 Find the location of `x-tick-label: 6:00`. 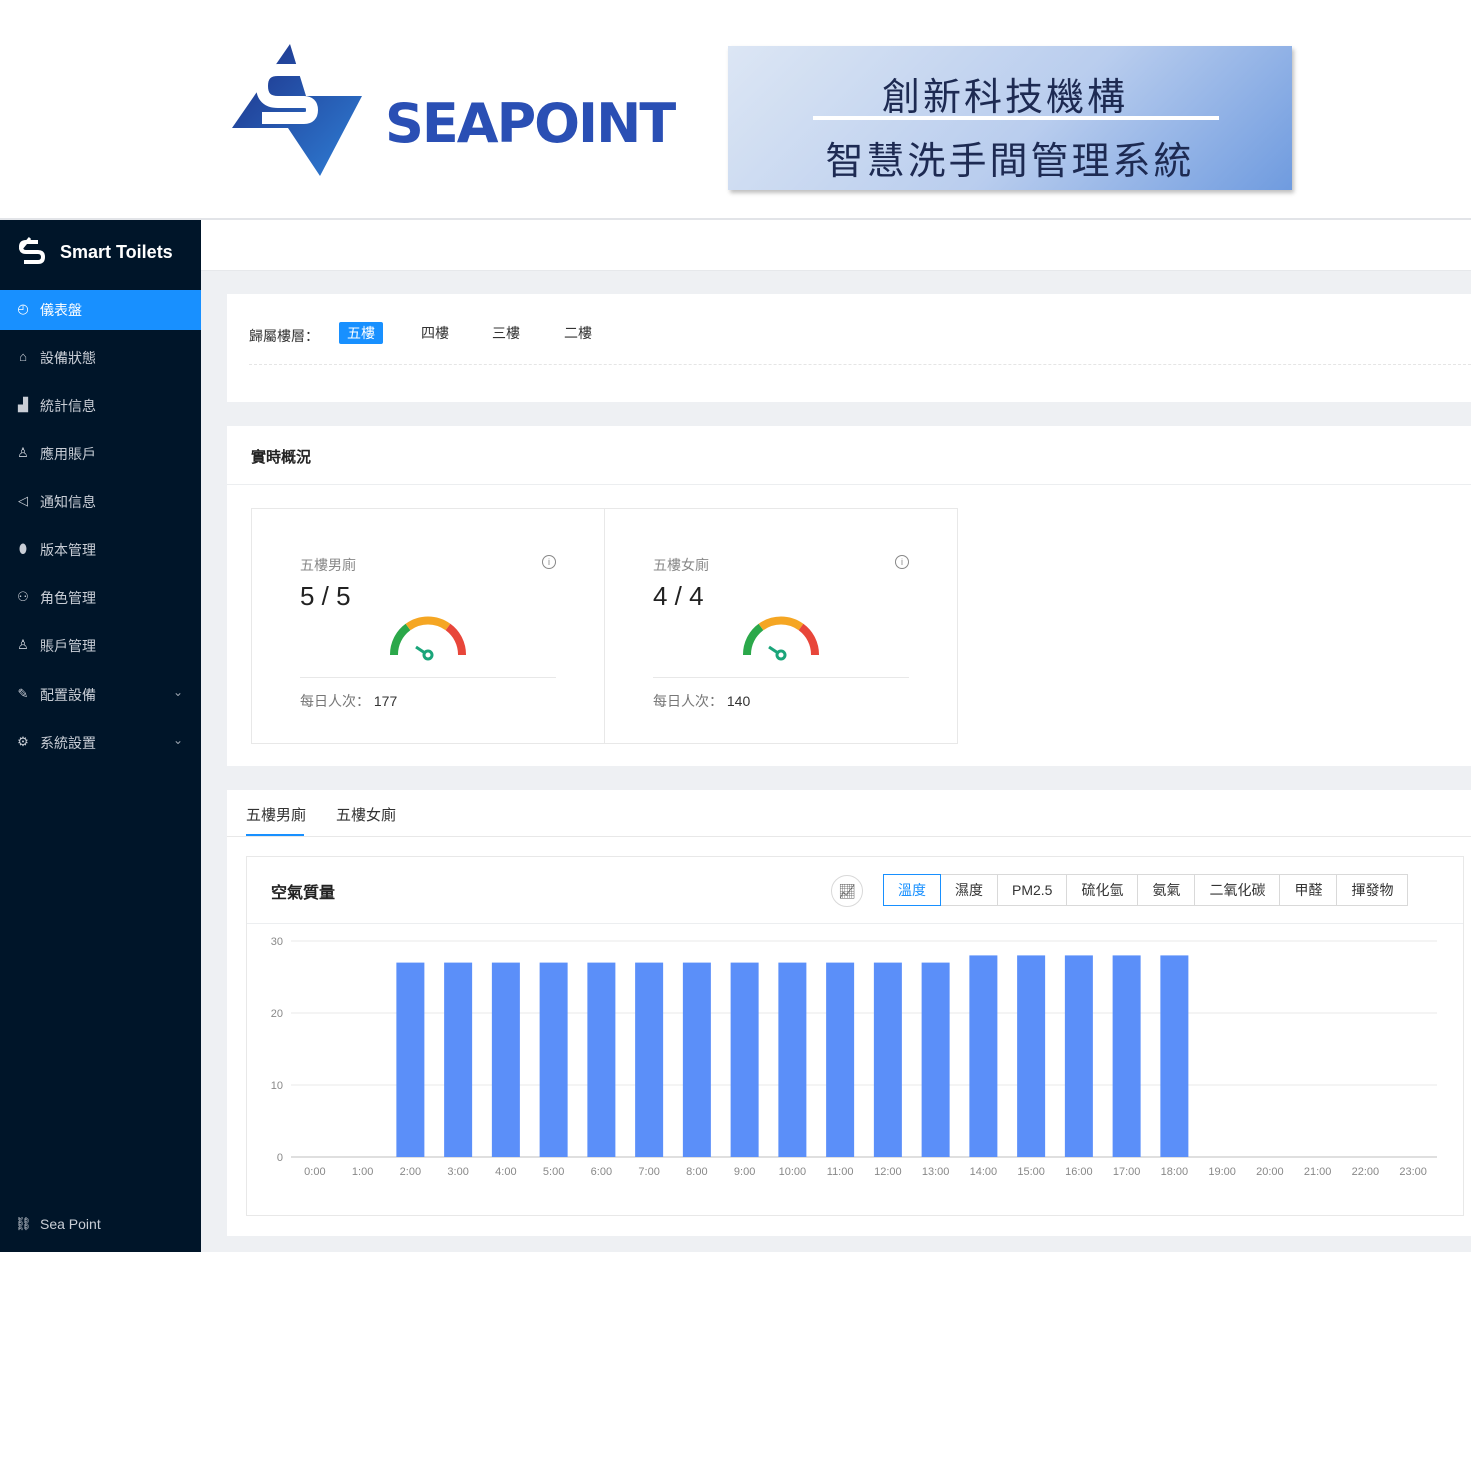

x-tick-label: 6:00 is located at coordinates (601, 1172).